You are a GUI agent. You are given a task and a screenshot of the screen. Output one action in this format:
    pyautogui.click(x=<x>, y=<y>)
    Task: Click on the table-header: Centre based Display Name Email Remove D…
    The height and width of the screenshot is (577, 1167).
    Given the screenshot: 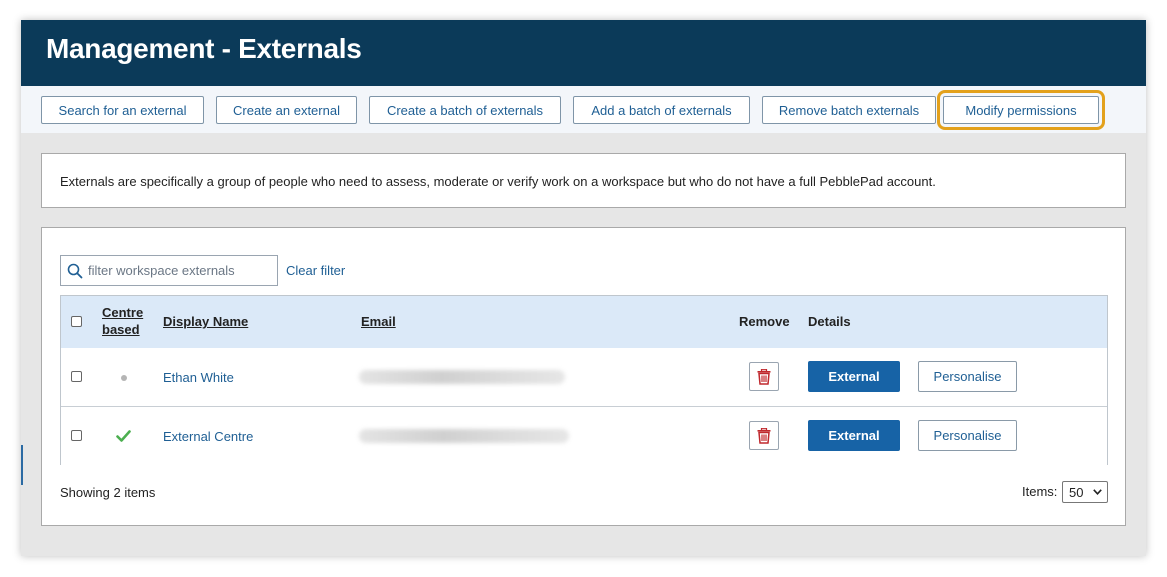 What is the action you would take?
    pyautogui.click(x=584, y=322)
    